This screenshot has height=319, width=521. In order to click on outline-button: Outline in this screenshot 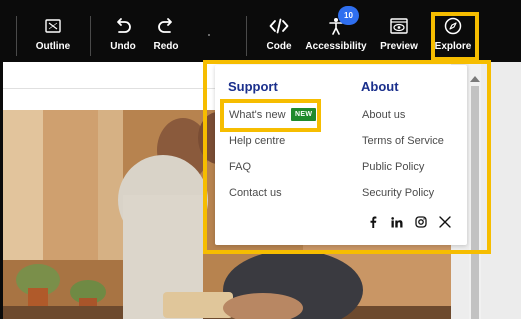, I will do `click(53, 31)`.